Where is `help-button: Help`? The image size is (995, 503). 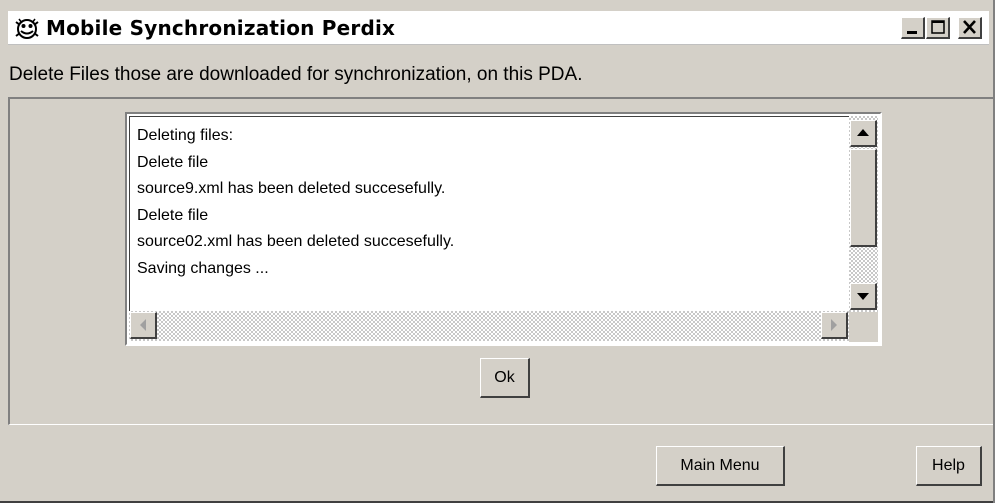 help-button: Help is located at coordinates (949, 466).